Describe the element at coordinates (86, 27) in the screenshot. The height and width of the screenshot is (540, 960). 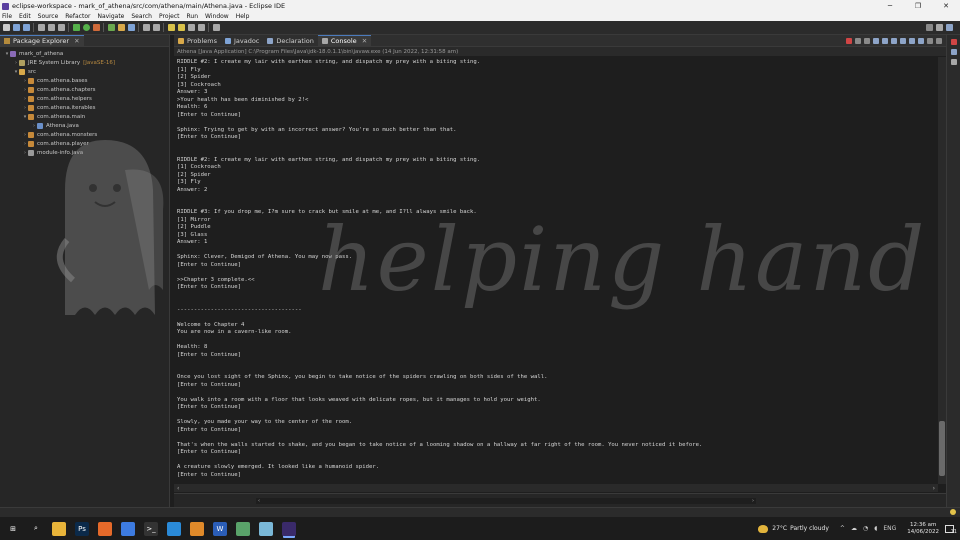
I see `run-icon` at that location.